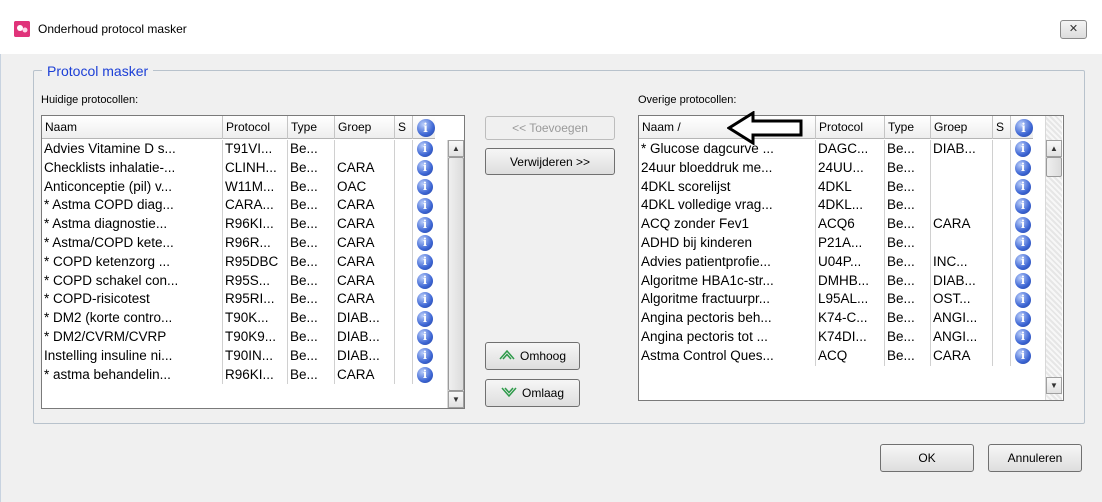 This screenshot has height=502, width=1102. Describe the element at coordinates (532, 356) in the screenshot. I see `move-up-button: Omhoog` at that location.